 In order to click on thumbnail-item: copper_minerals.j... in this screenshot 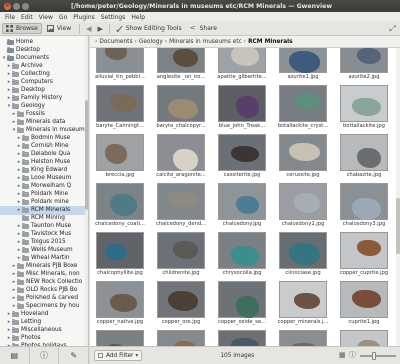, I will do `click(303, 303)`.